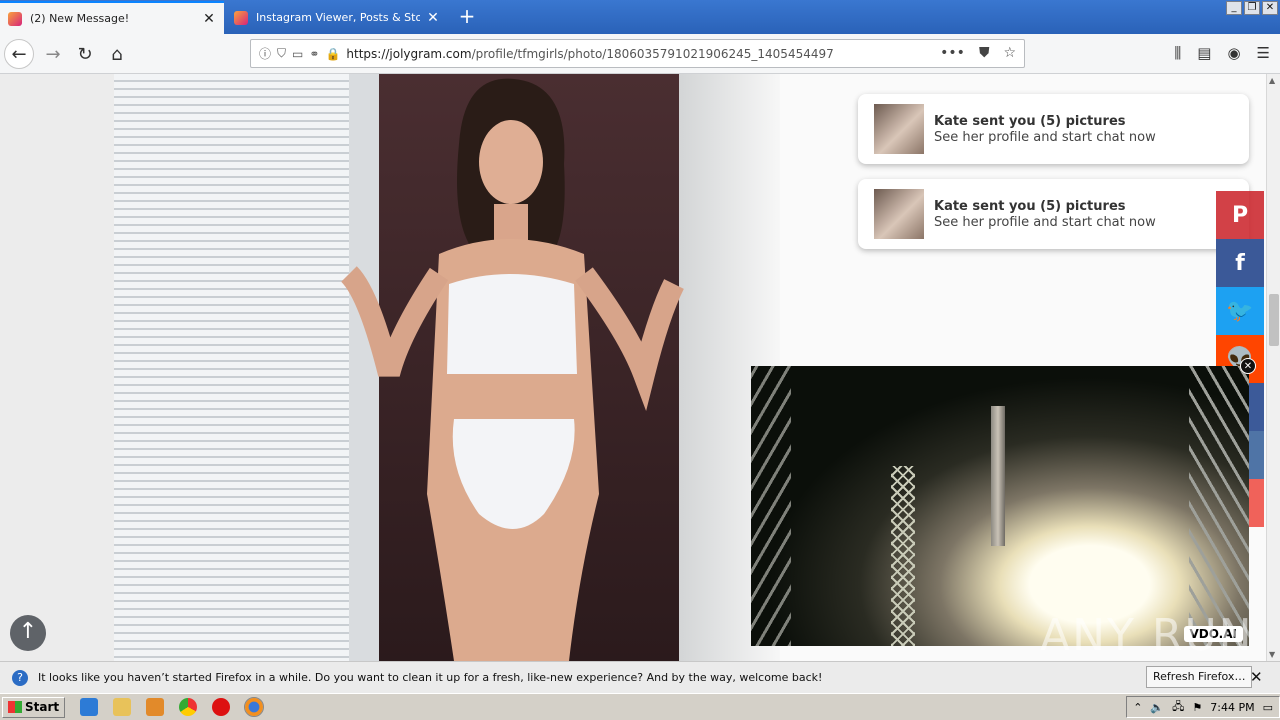  Describe the element at coordinates (1268, 707) in the screenshot. I see `show-desktop-icon: ▭` at that location.